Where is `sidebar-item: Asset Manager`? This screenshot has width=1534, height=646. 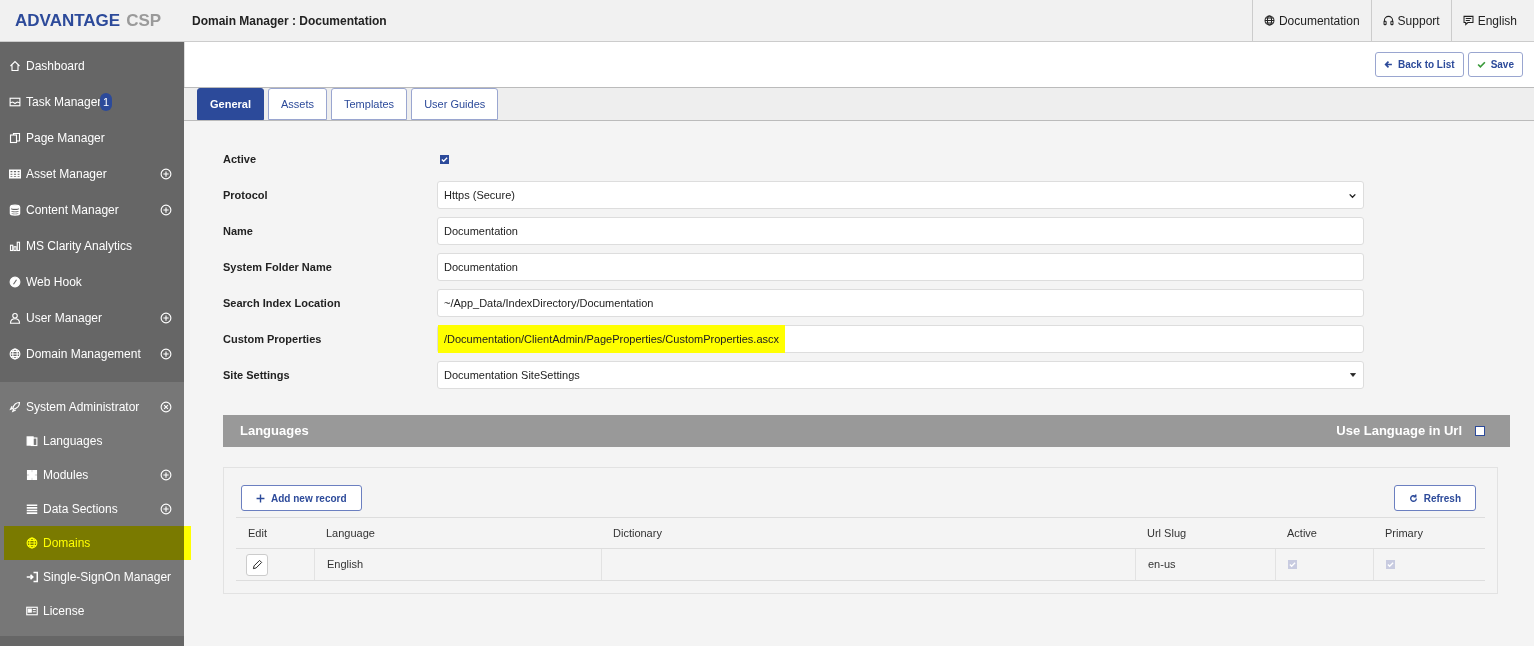 sidebar-item: Asset Manager is located at coordinates (92, 174).